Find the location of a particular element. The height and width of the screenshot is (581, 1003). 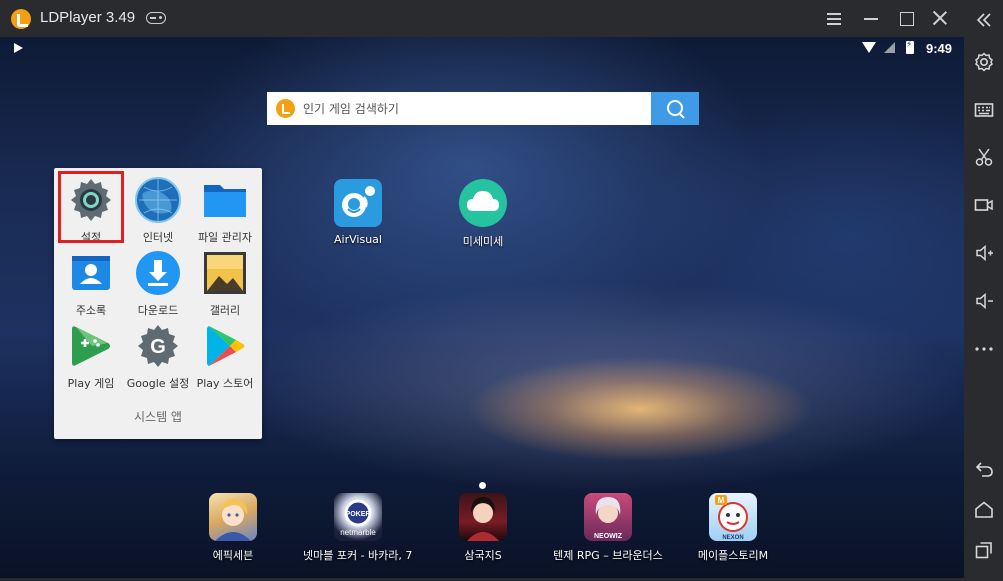

search-bar: 인기 게임 검색하기 is located at coordinates (483, 108).